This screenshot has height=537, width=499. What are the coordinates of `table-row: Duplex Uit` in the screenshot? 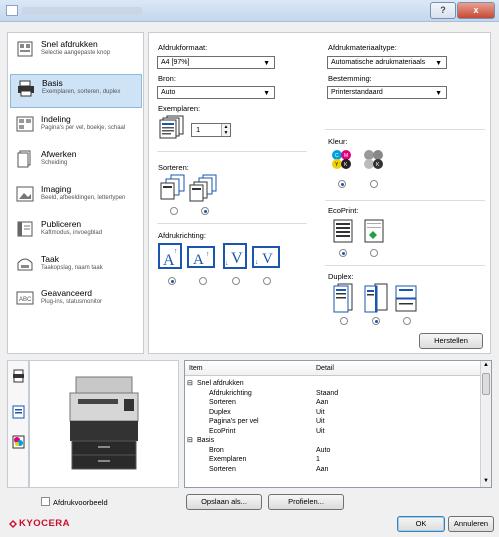 It's located at (333, 413).